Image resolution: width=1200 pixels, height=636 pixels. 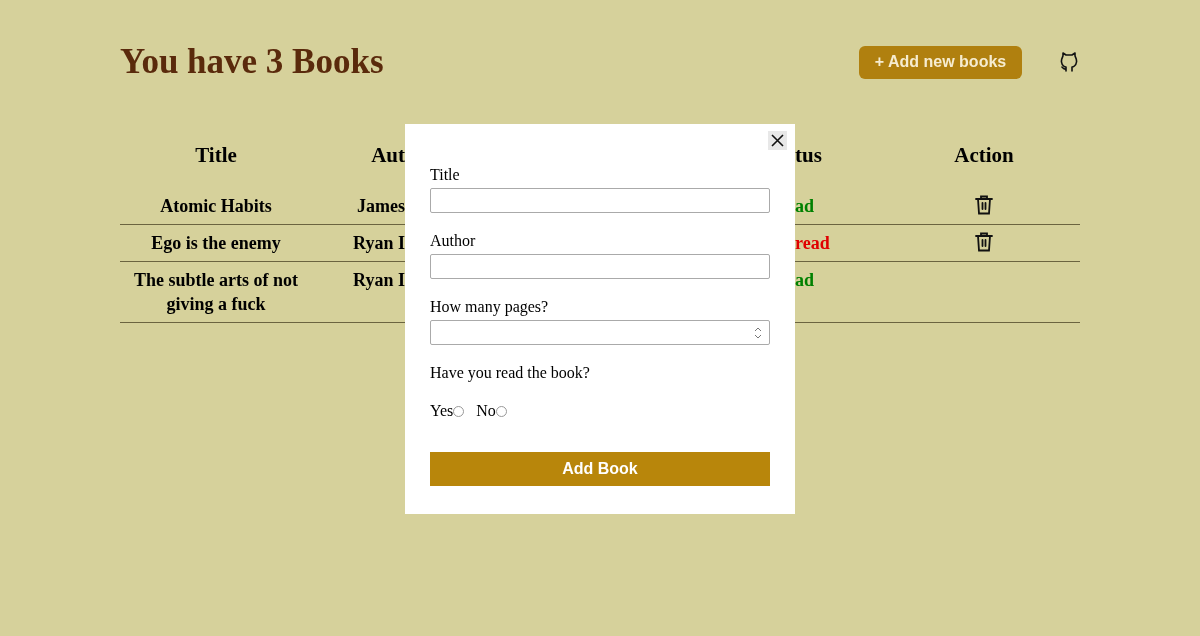 I want to click on field-label: How many pages?, so click(x=490, y=307).